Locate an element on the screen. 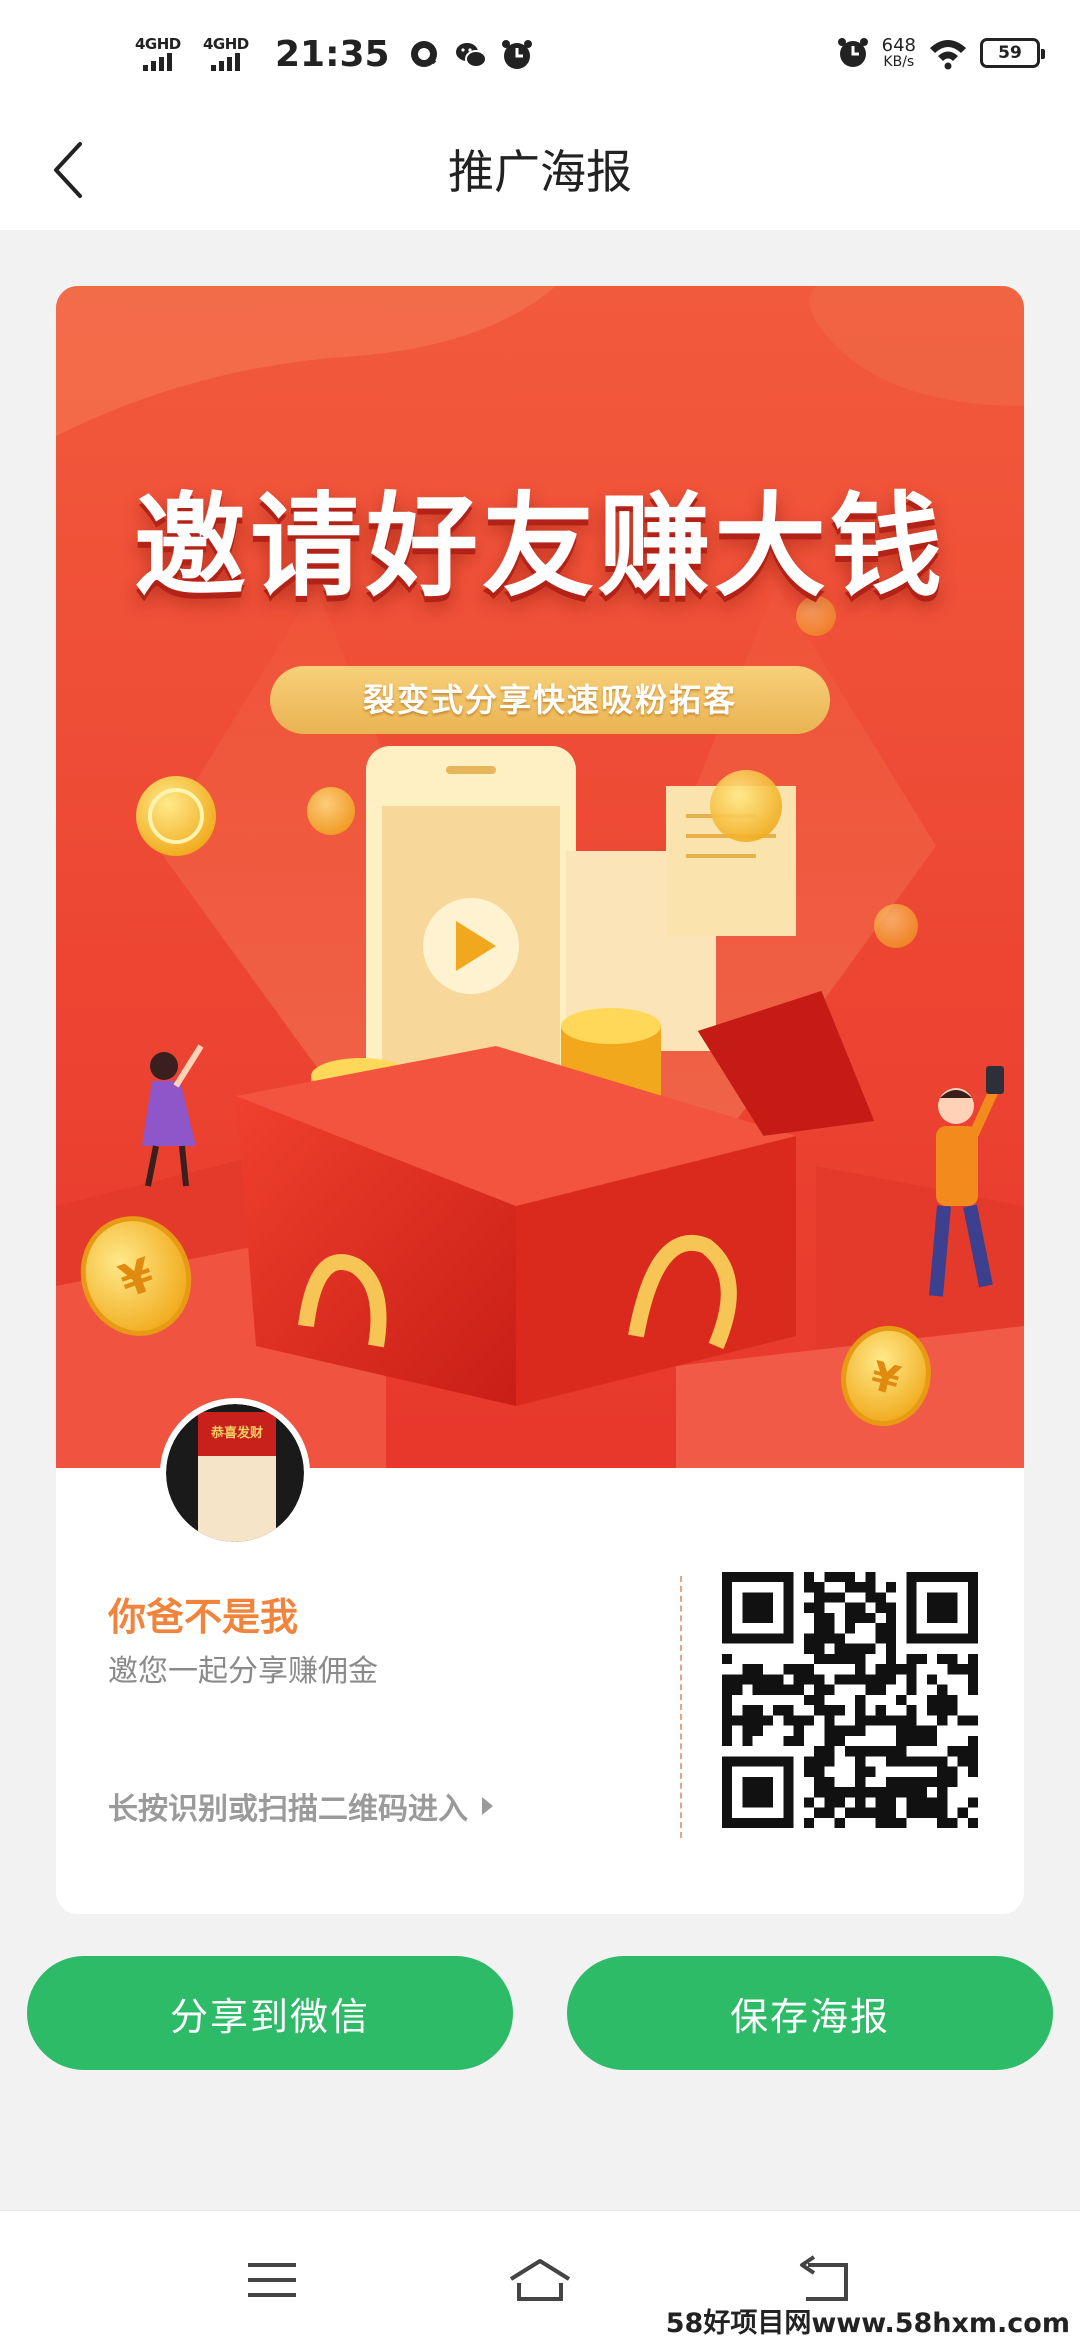 The width and height of the screenshot is (1080, 2341). avatar: 恭喜发财 is located at coordinates (235, 1473).